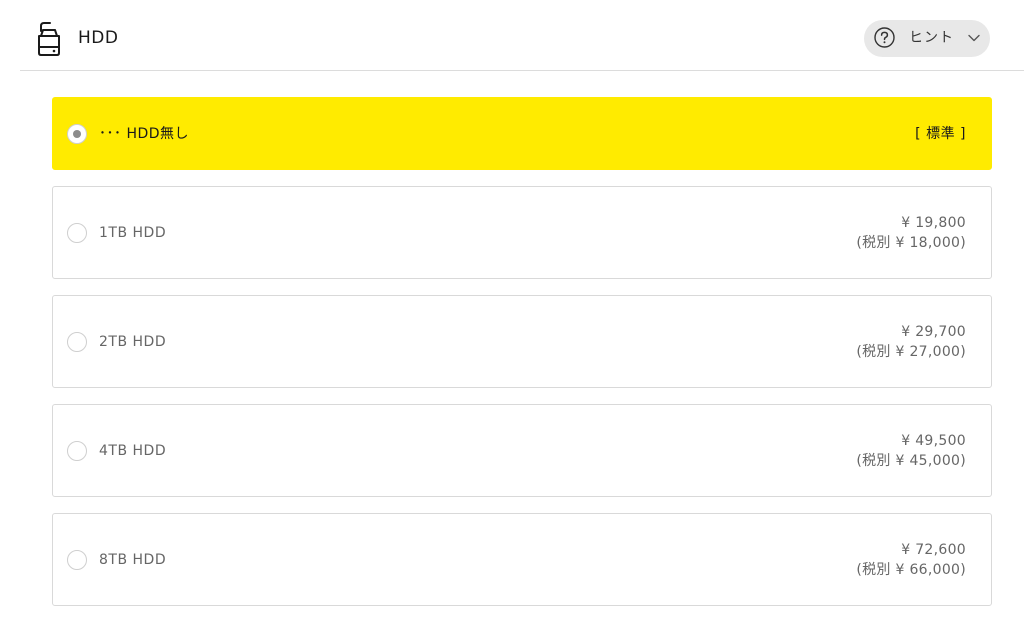 This screenshot has width=1024, height=637. I want to click on price-block: ¥ 72,600 (税別 ¥ 66,000), so click(911, 560).